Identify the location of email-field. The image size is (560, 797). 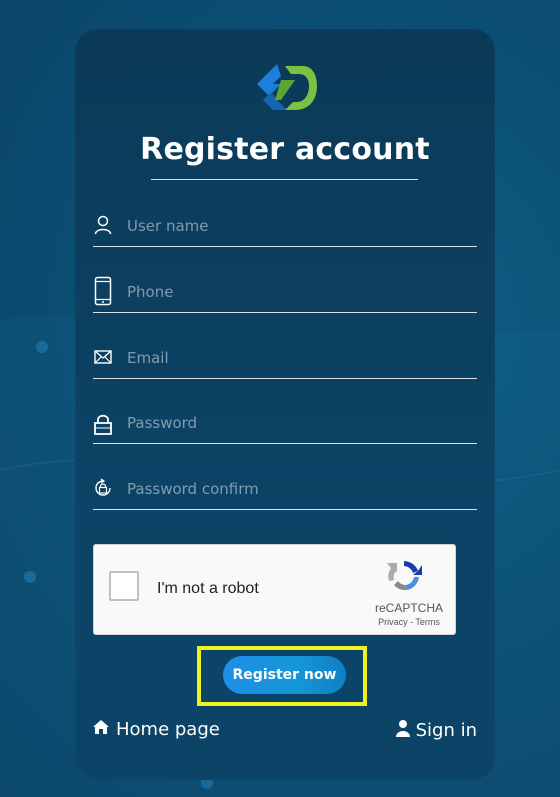
(285, 358).